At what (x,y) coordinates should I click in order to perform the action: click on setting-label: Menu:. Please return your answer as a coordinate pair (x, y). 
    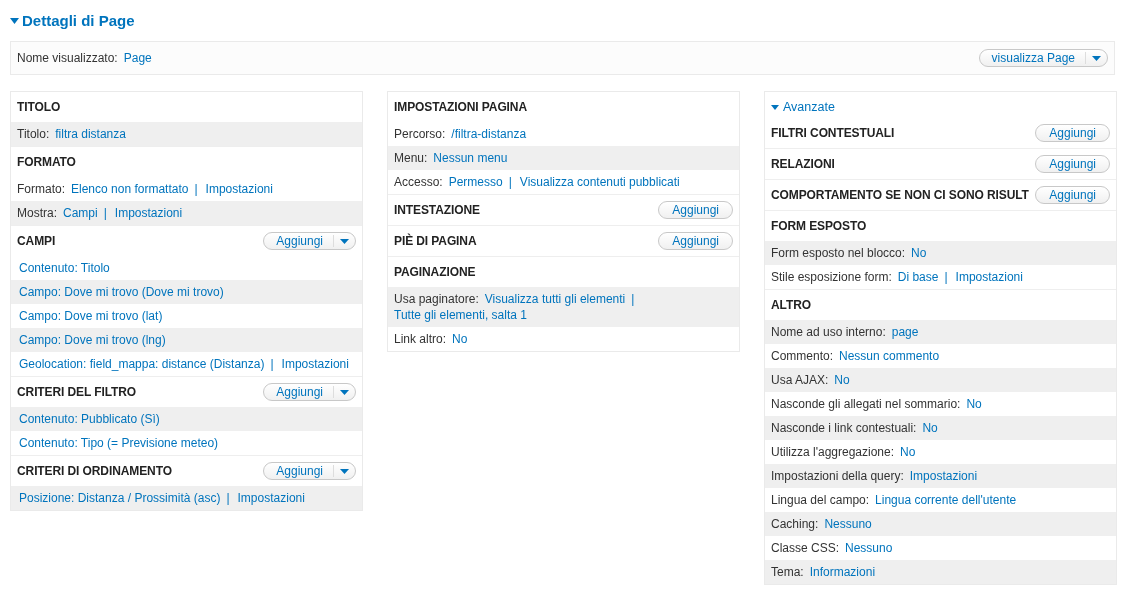
    Looking at the image, I should click on (411, 158).